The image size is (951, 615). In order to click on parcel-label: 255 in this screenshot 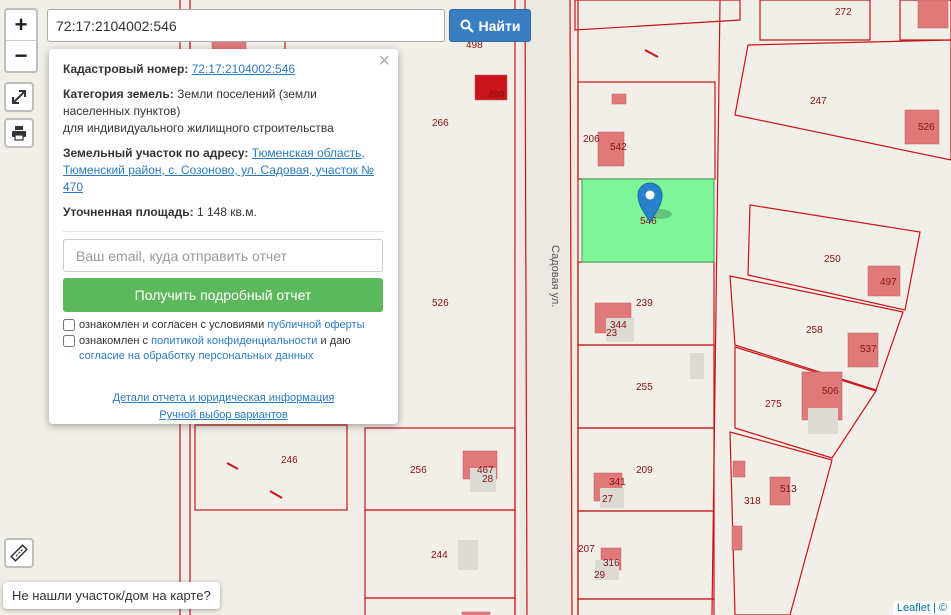, I will do `click(644, 387)`.